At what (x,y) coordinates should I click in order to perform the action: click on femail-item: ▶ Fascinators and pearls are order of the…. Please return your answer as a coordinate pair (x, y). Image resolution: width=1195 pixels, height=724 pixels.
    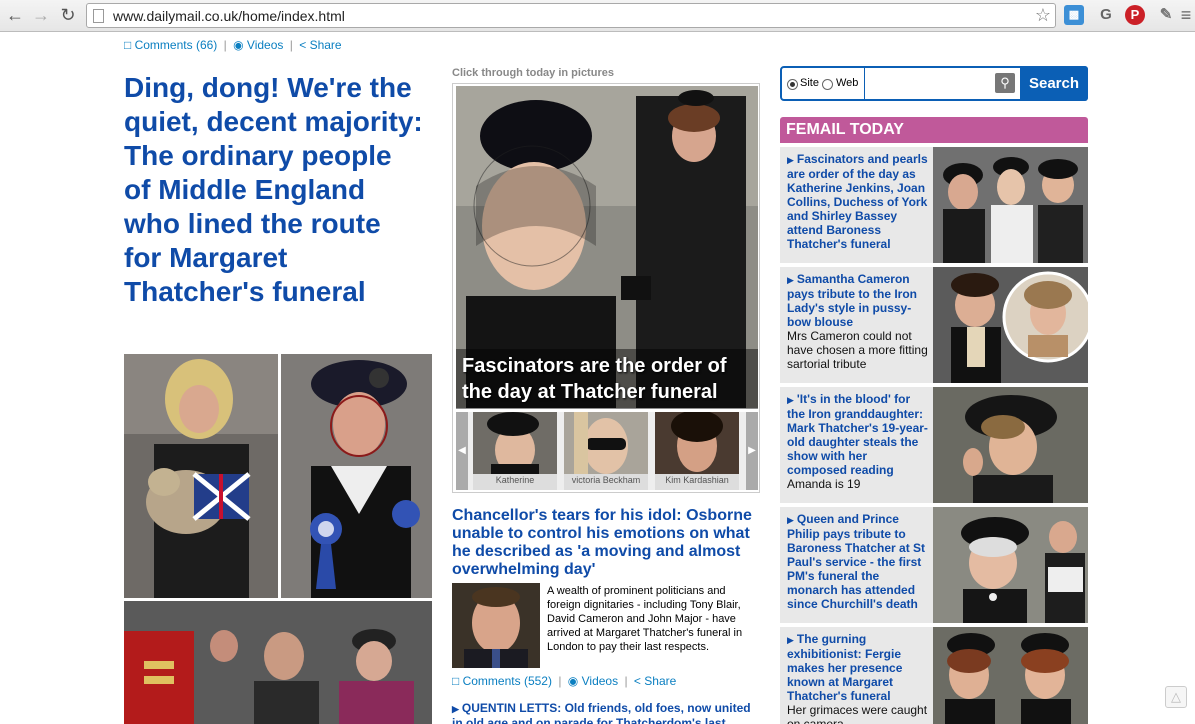
    Looking at the image, I should click on (934, 205).